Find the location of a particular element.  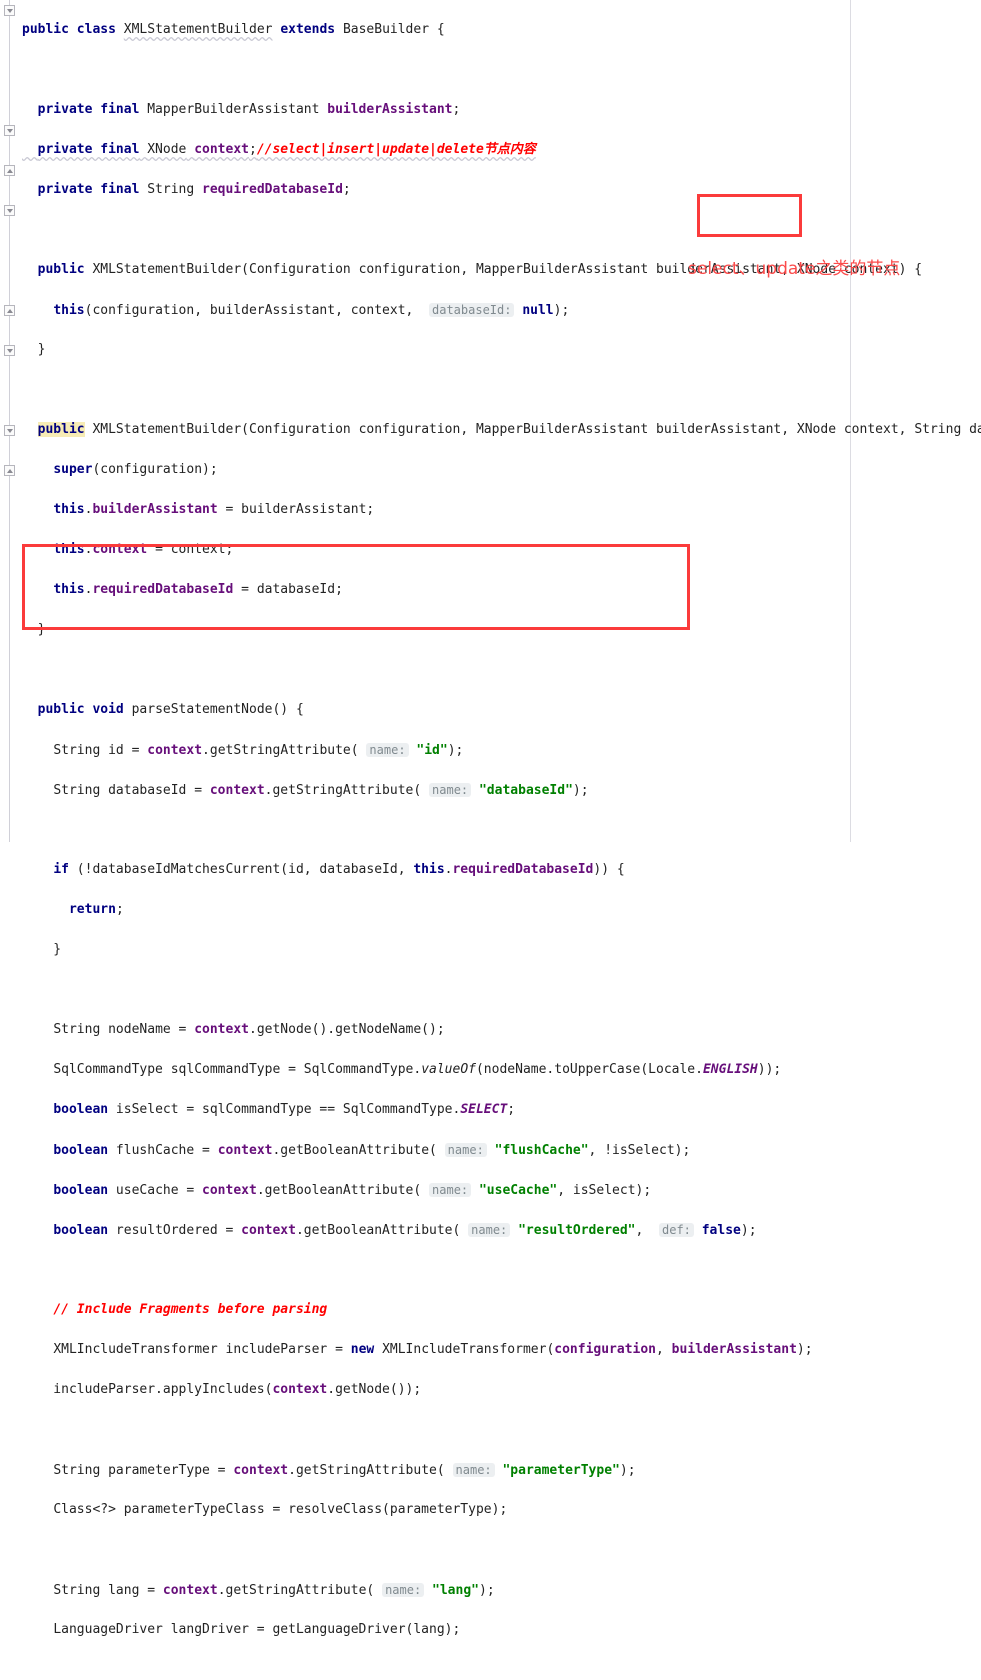

fold-marker-if-start is located at coordinates (9, 430).